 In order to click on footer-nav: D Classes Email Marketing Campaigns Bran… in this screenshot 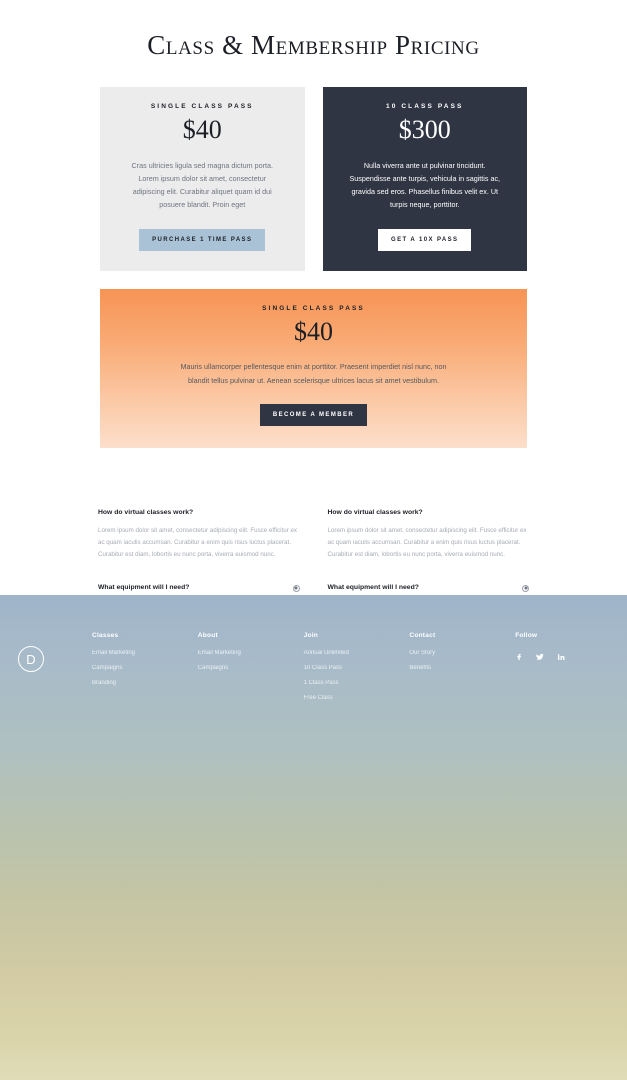, I will do `click(313, 652)`.